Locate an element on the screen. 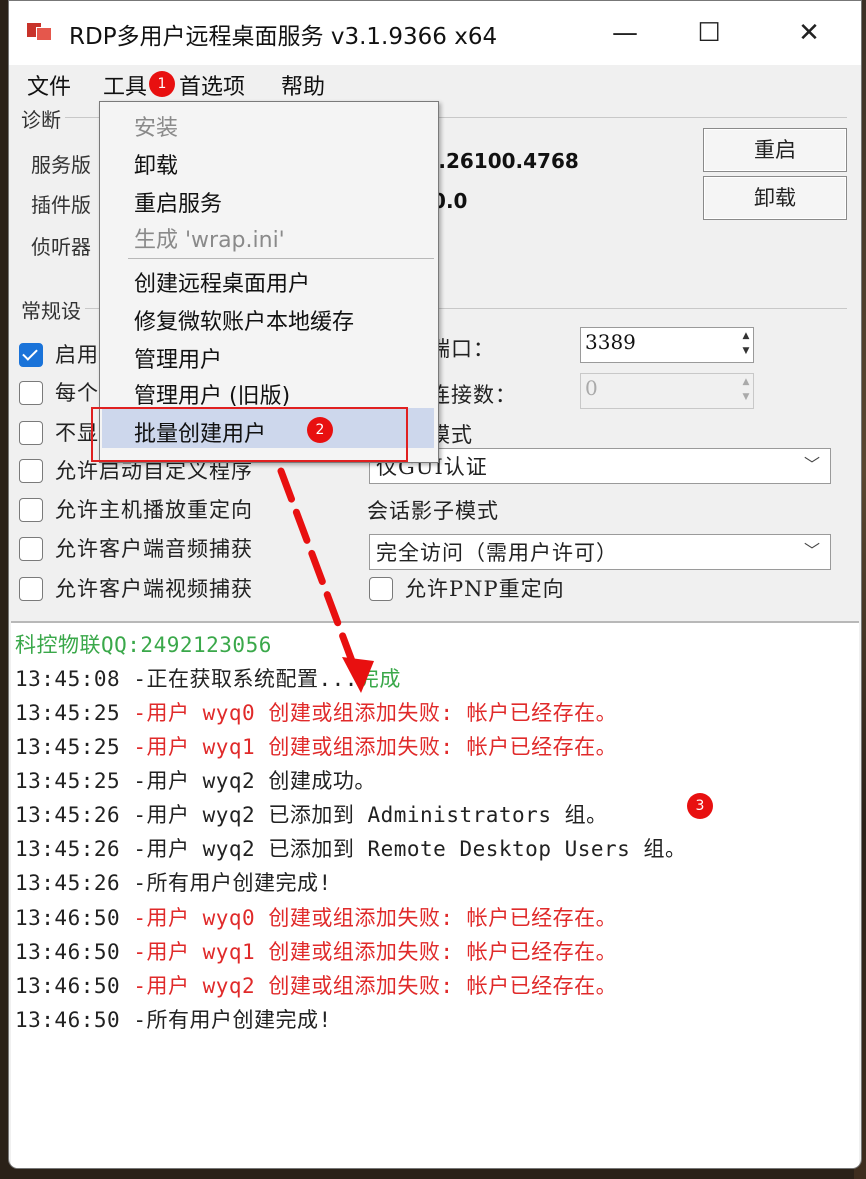  arrow-head-icon is located at coordinates (358, 675).